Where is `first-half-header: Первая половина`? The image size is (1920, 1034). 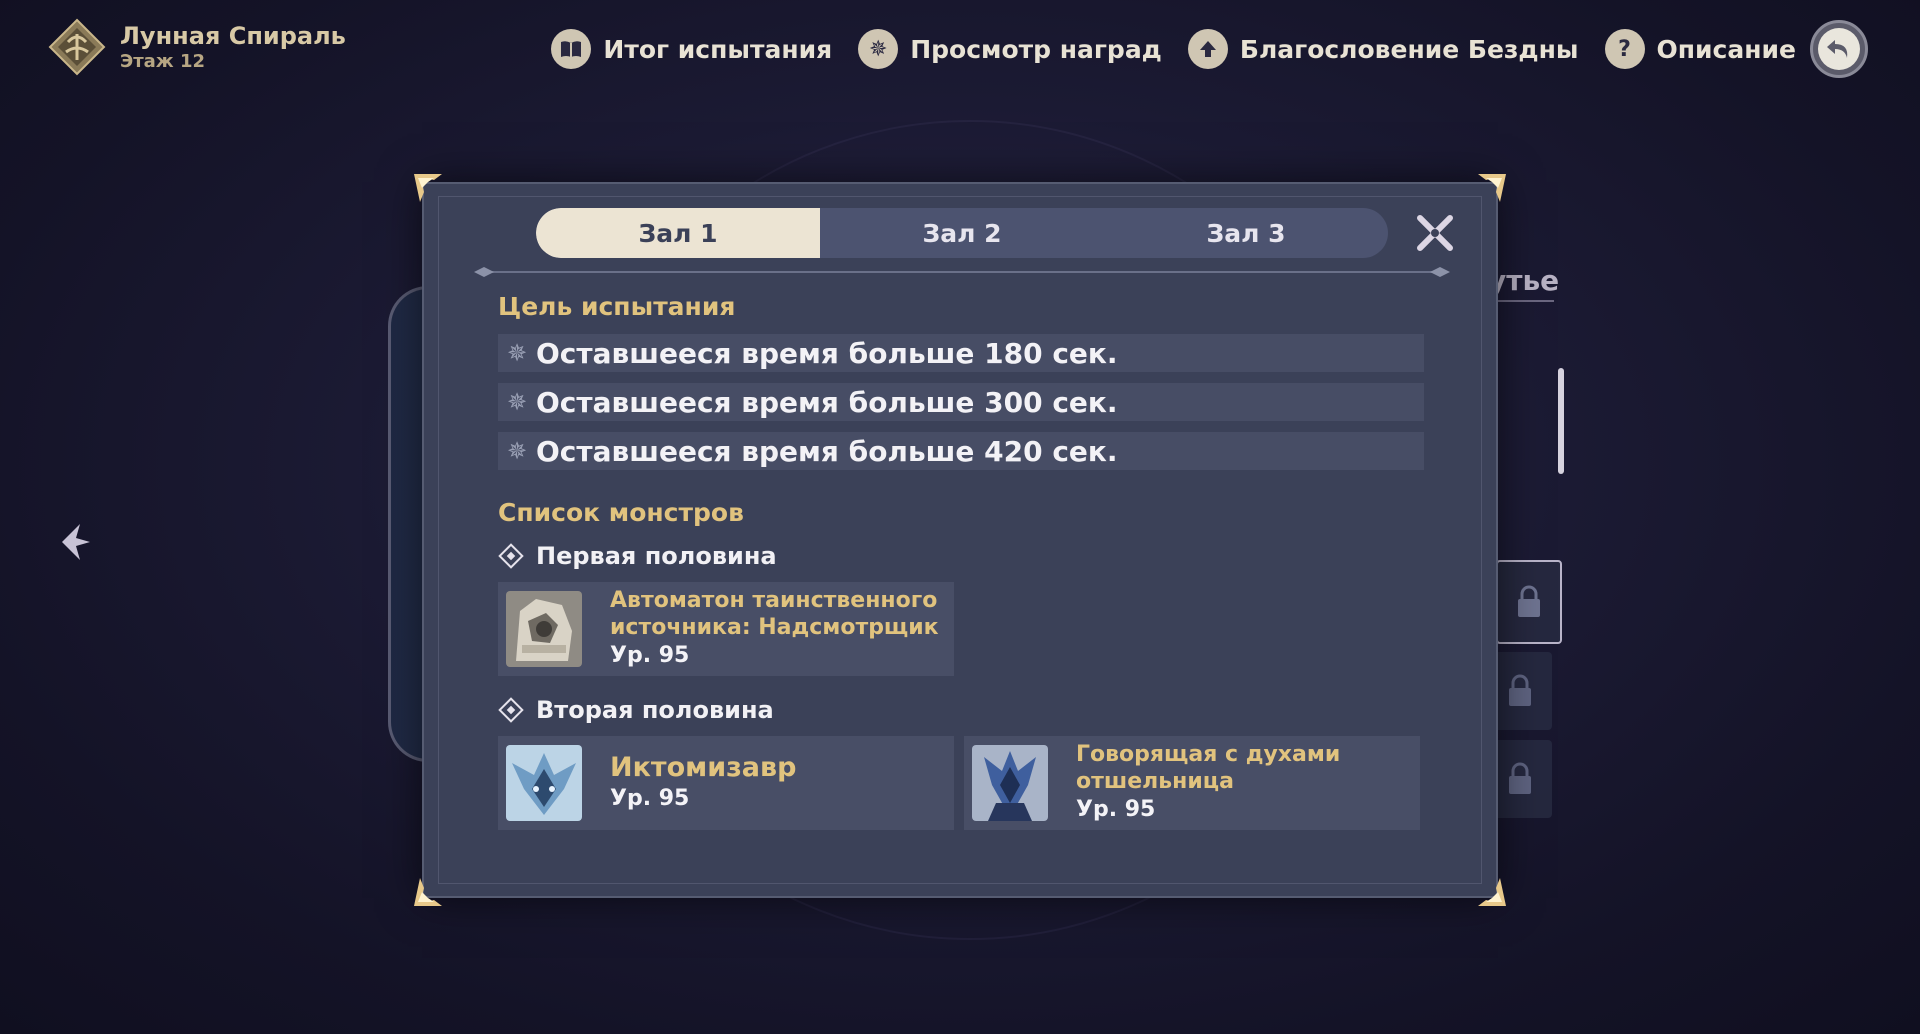
first-half-header: Первая половина is located at coordinates (637, 556).